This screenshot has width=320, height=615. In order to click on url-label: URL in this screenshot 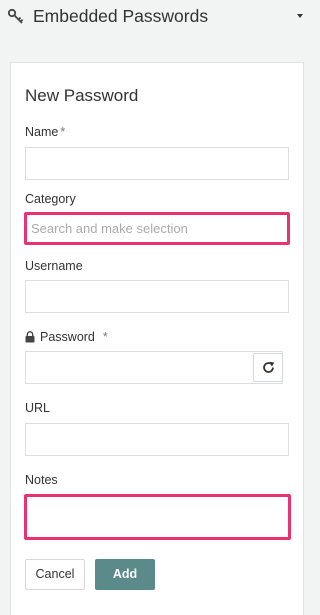, I will do `click(38, 408)`.